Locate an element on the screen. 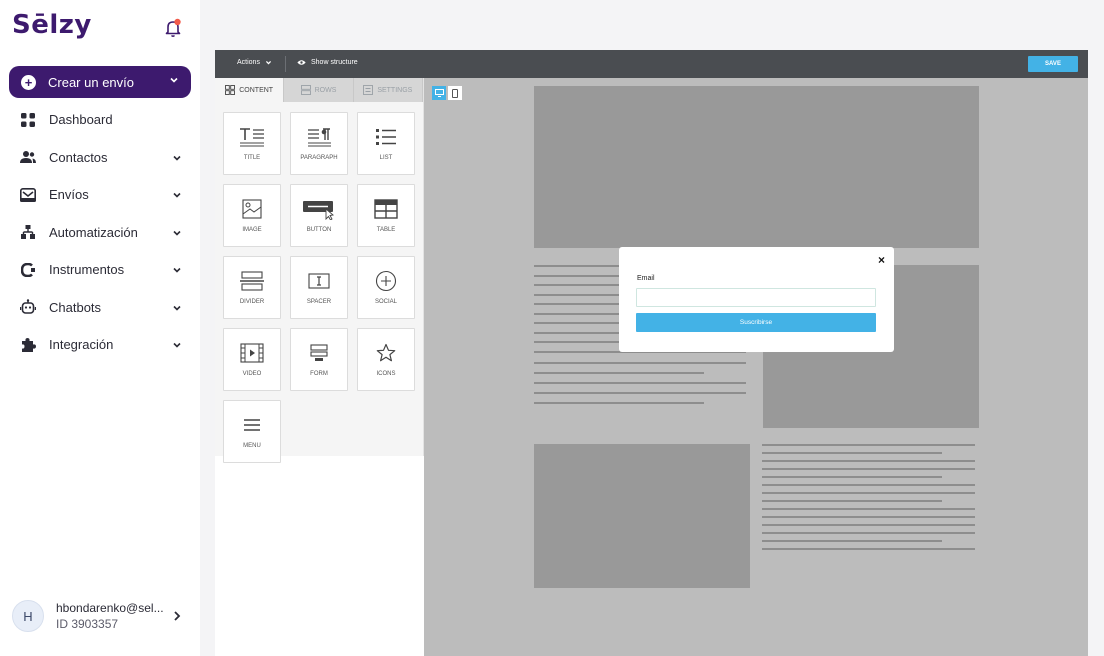  tile-label: TITLE is located at coordinates (252, 158).